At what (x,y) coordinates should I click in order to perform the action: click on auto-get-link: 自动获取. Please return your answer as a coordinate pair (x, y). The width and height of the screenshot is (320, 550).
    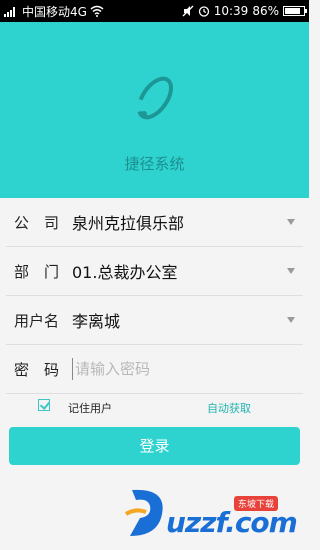
    Looking at the image, I should click on (229, 408).